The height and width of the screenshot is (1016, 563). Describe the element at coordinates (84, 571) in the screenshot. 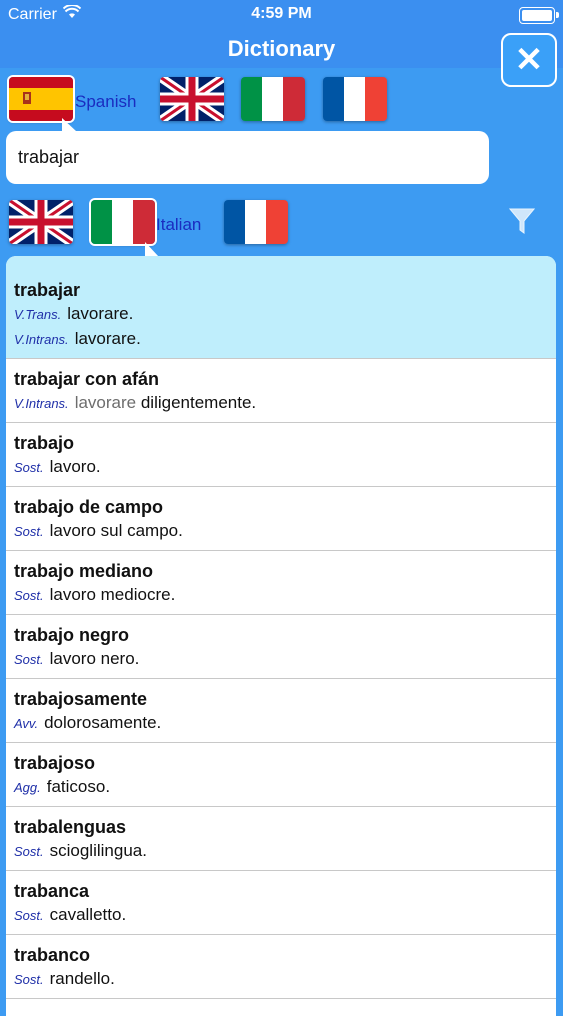

I see `entry-term: trabajo mediano` at that location.